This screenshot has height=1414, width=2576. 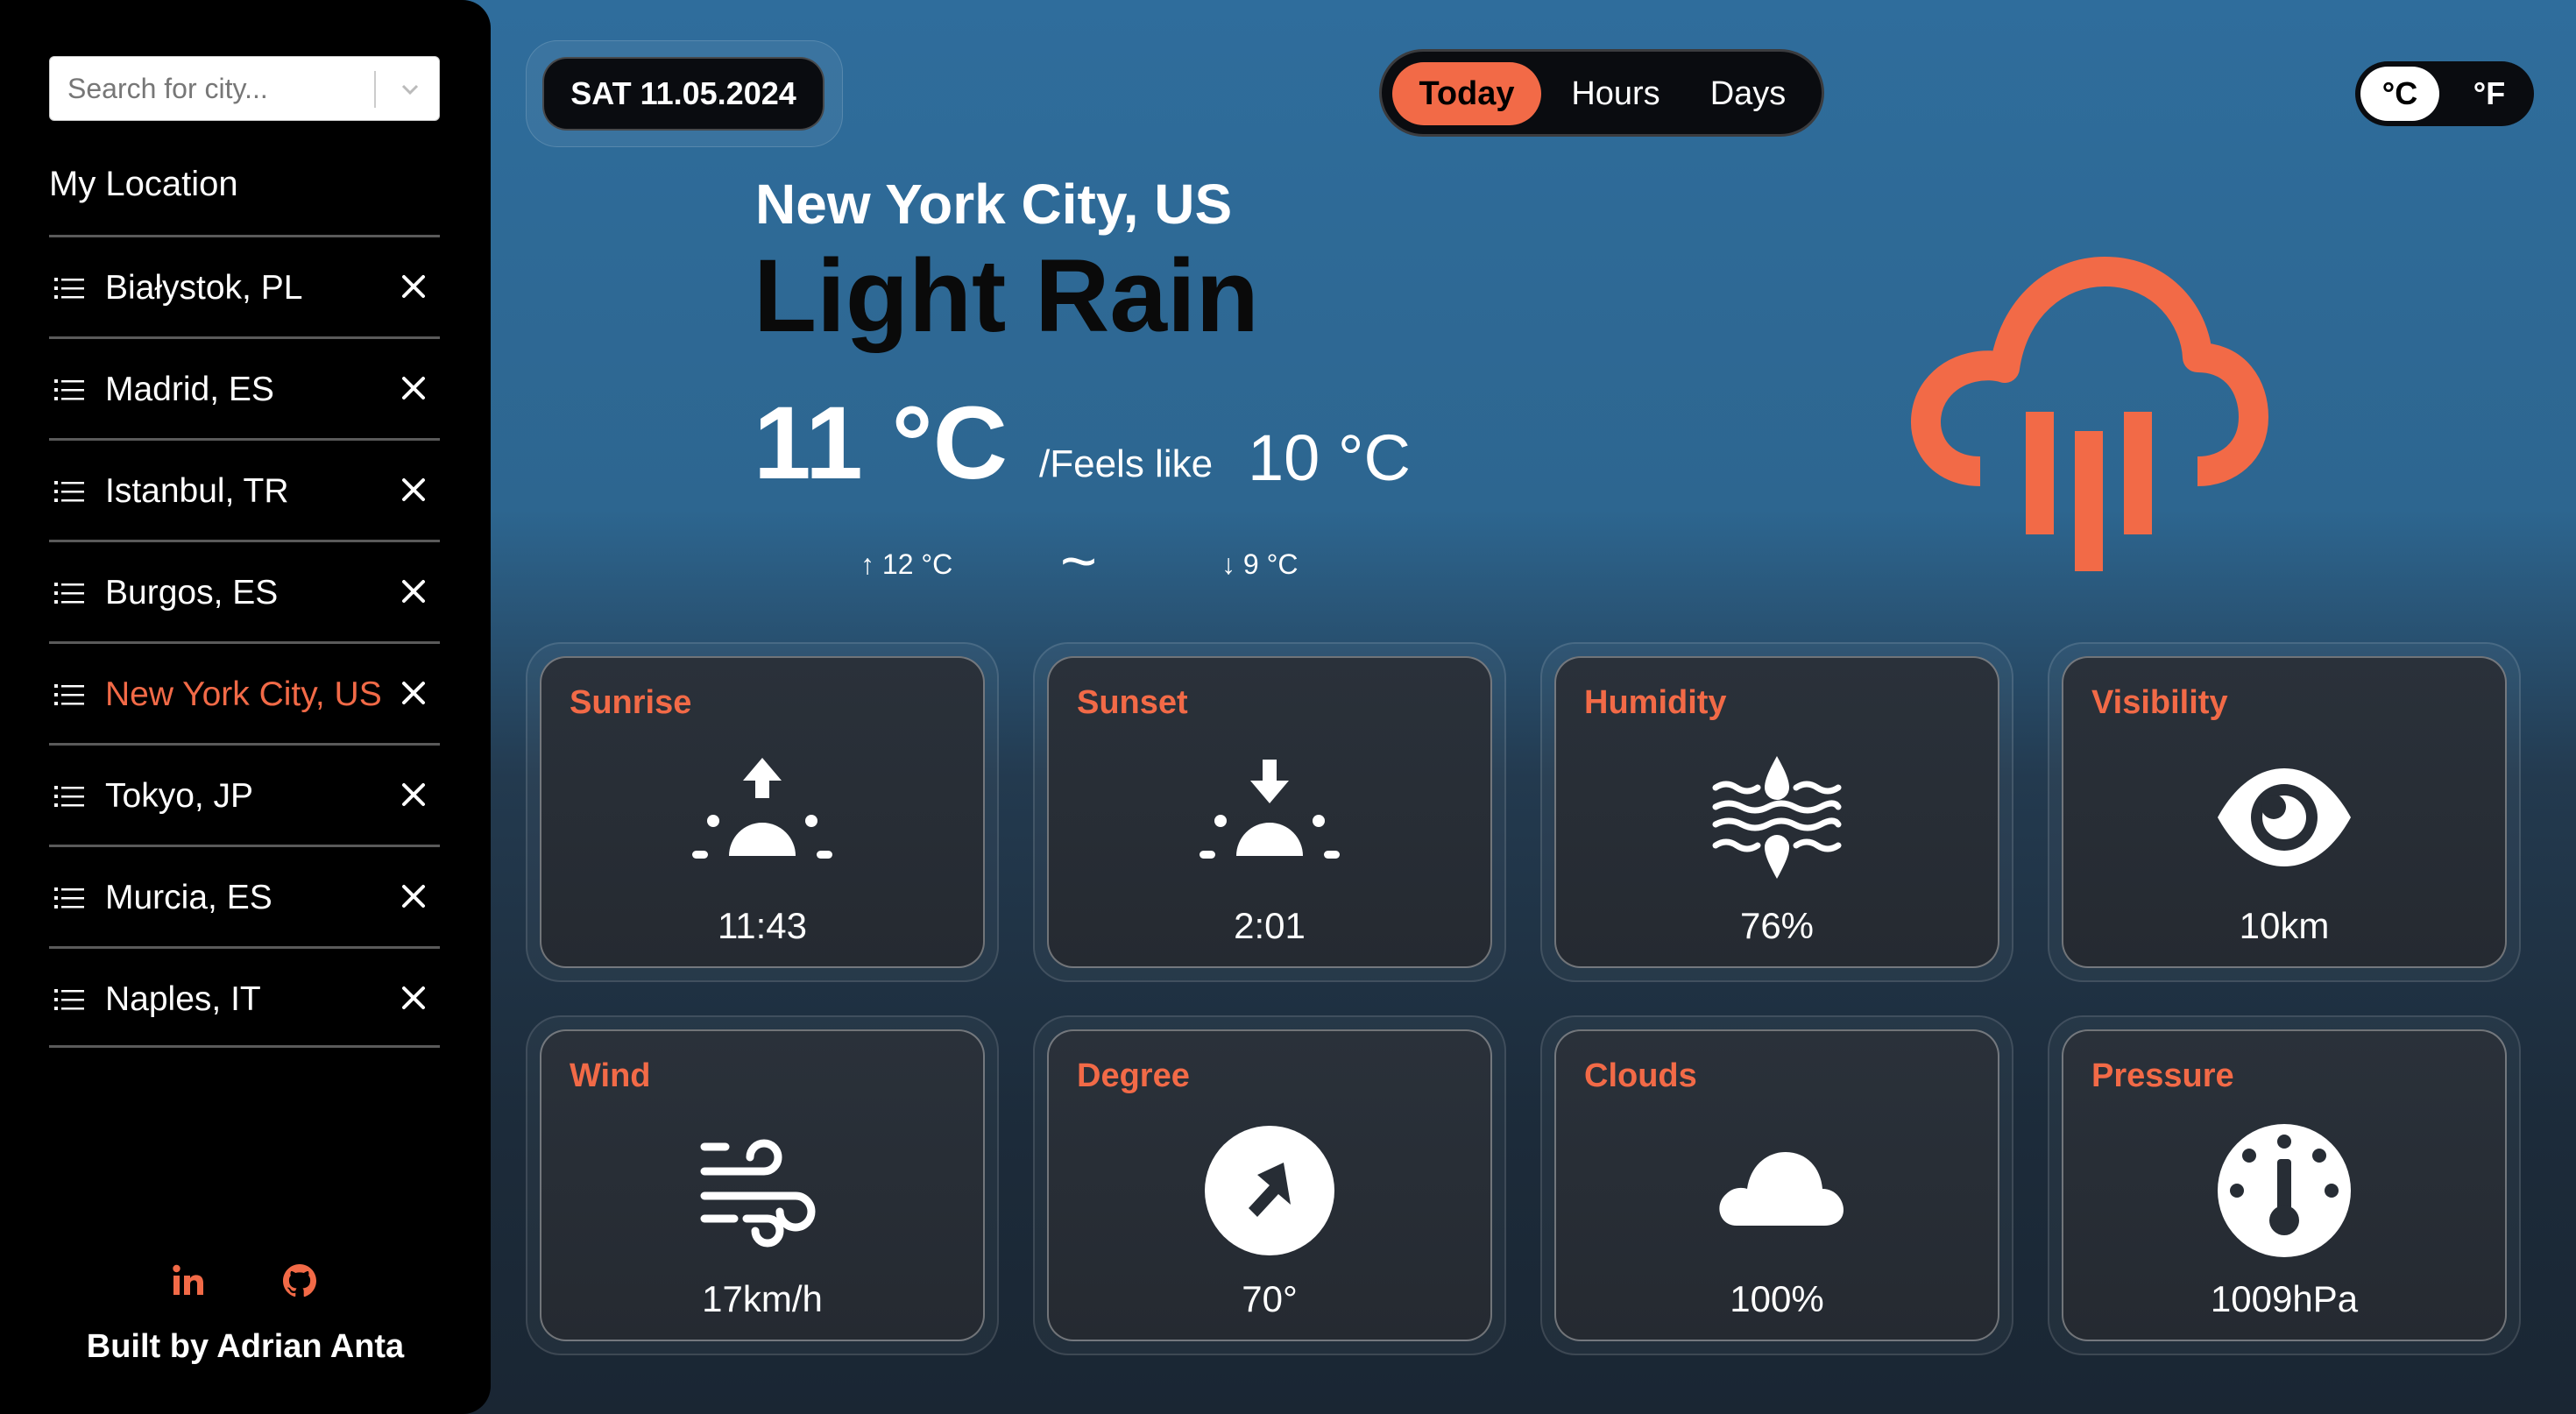 I want to click on search-input, so click(x=216, y=88).